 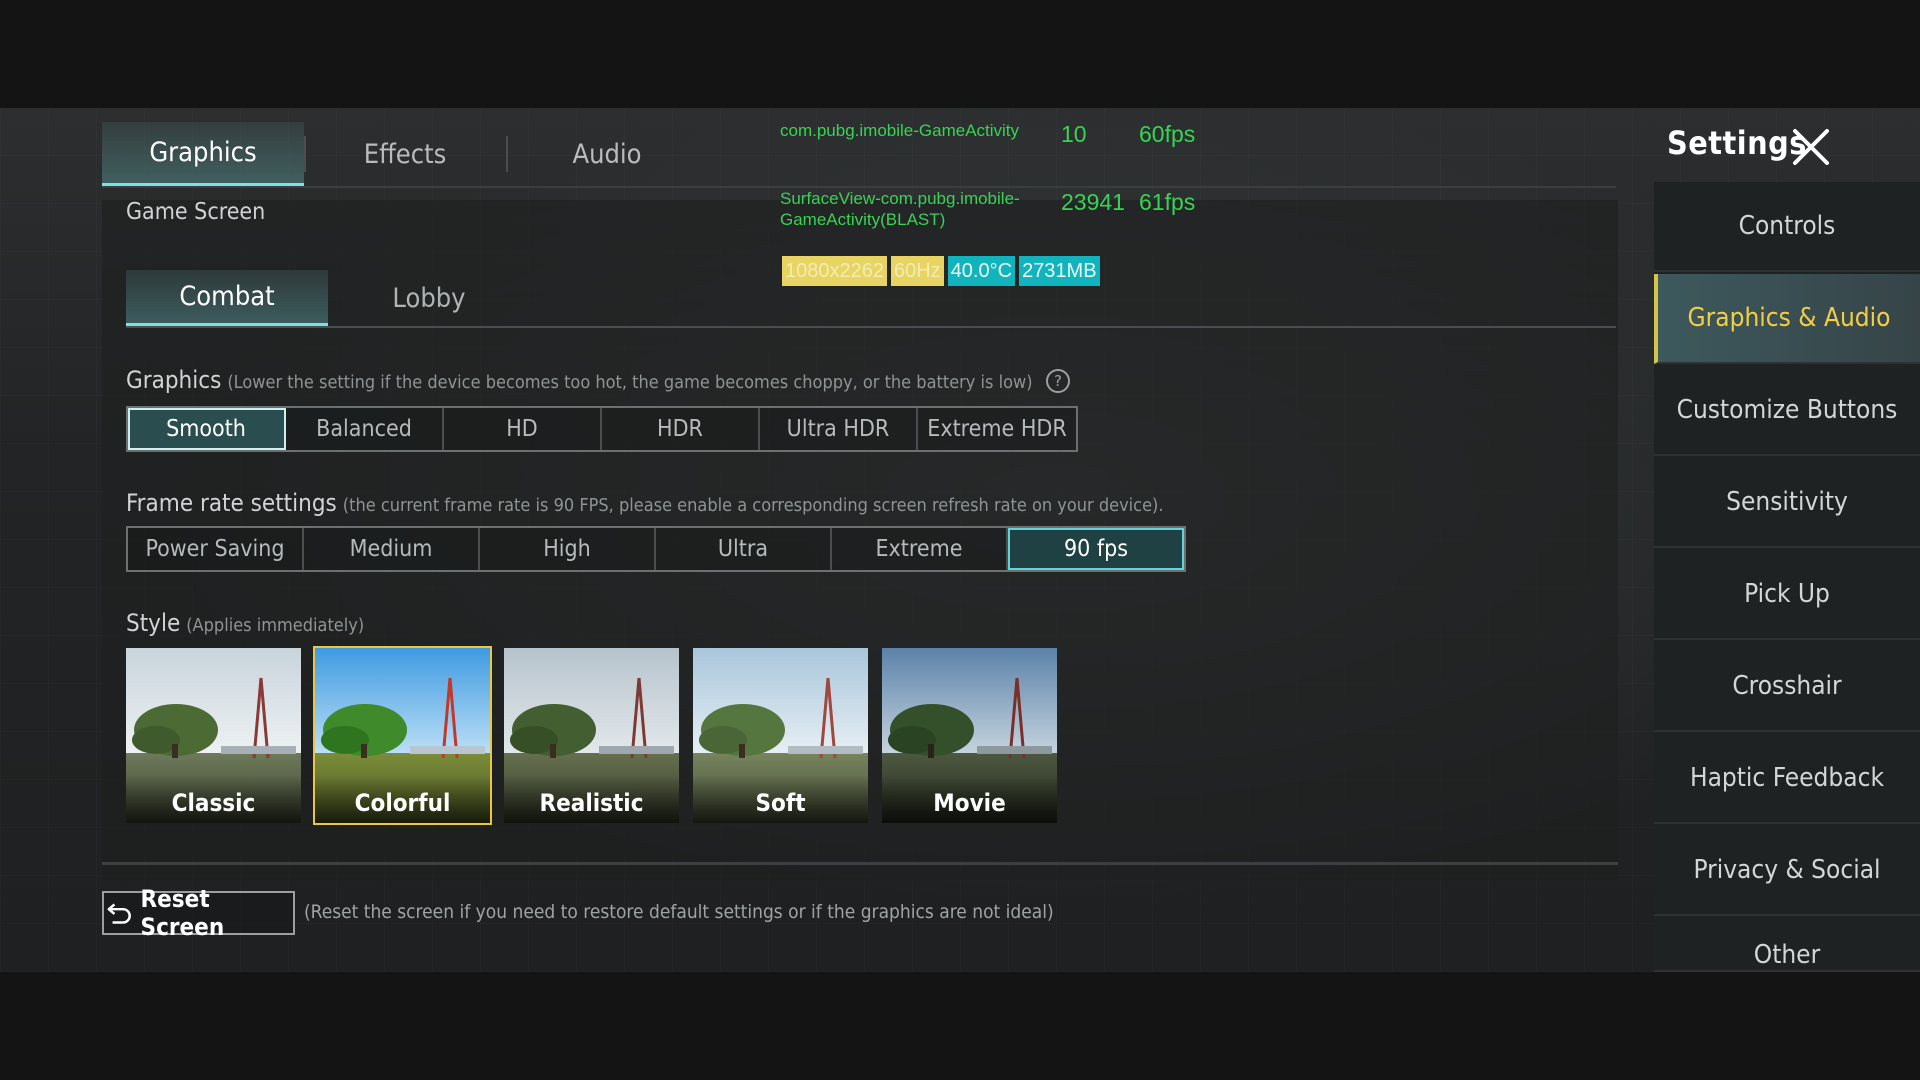 I want to click on fps-option-extreme: Extreme, so click(x=920, y=549).